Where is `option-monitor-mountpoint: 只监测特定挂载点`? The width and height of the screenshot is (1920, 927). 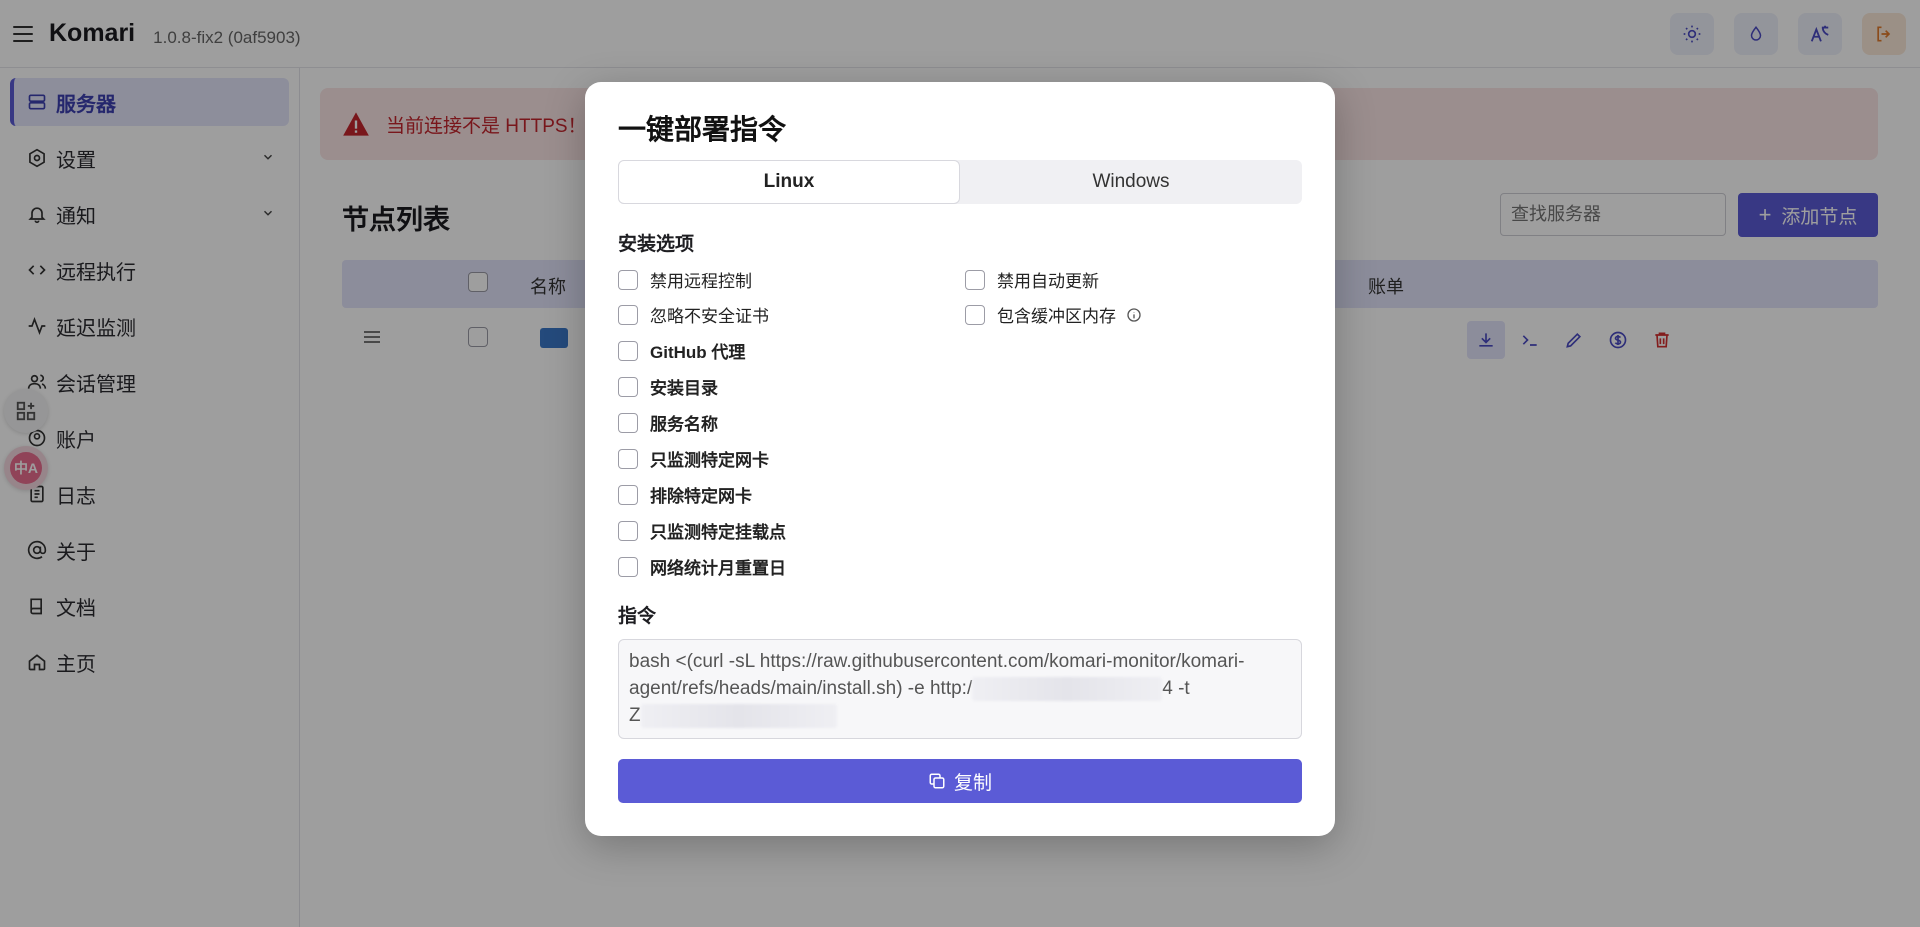 option-monitor-mountpoint: 只监测特定挂载点 is located at coordinates (702, 530).